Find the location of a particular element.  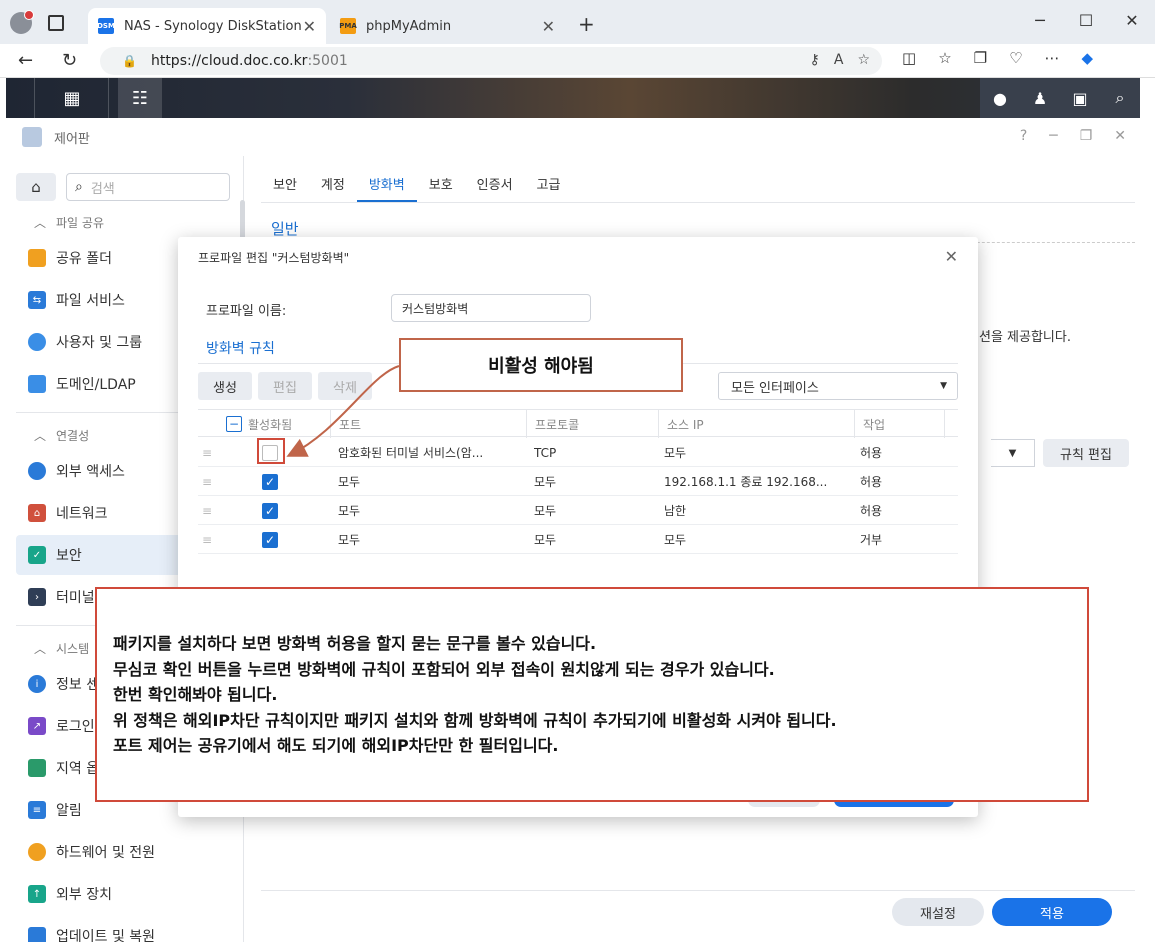

folder-icon is located at coordinates (37, 258).